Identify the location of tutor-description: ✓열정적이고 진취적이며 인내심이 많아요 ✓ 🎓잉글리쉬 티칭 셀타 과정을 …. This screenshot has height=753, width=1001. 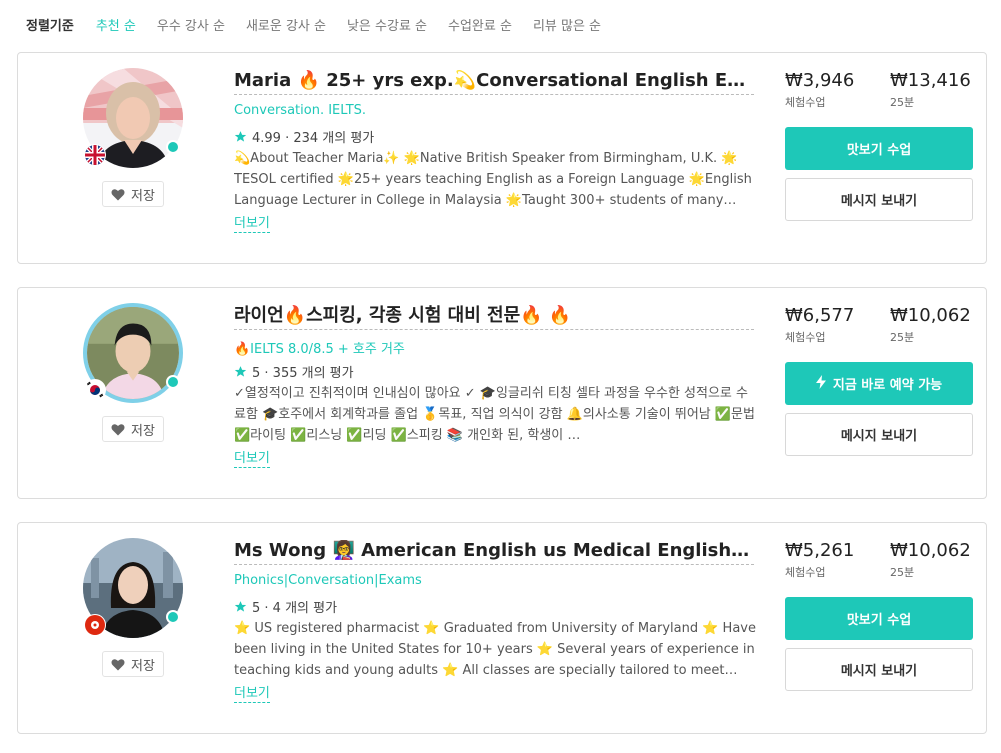
(494, 414).